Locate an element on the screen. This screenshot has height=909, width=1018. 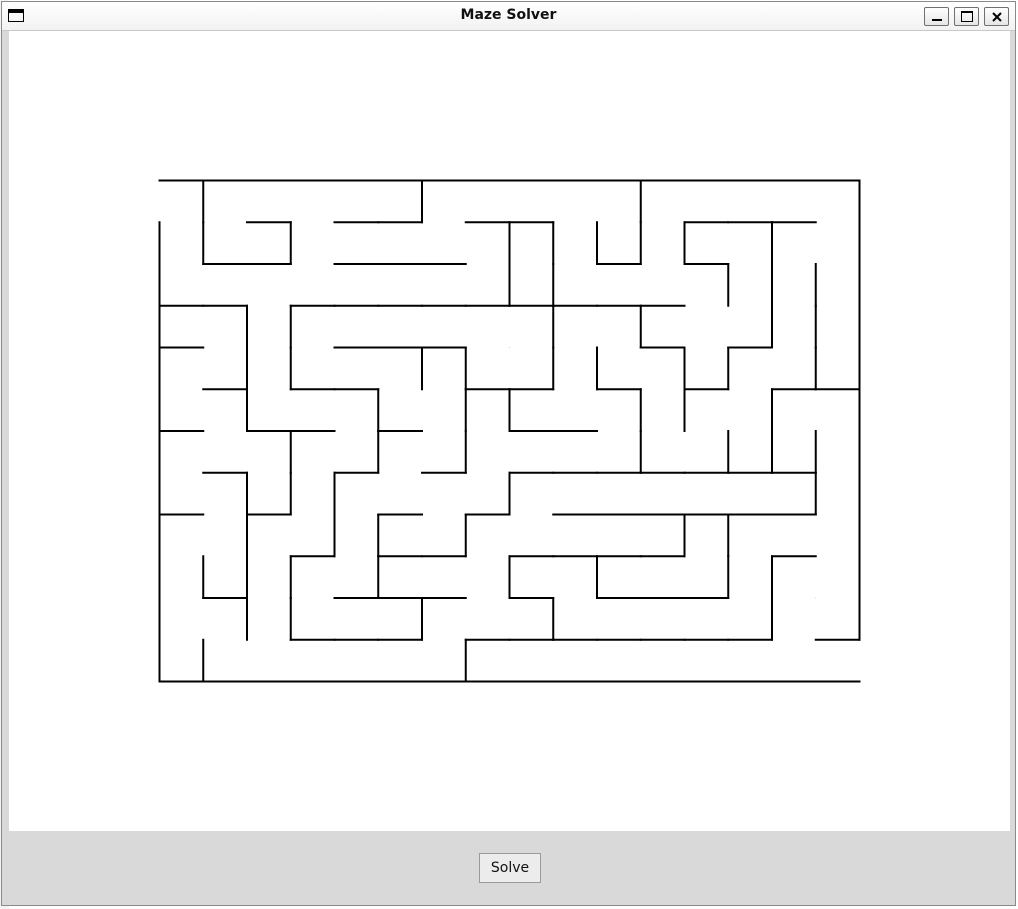
minimize-button is located at coordinates (936, 16).